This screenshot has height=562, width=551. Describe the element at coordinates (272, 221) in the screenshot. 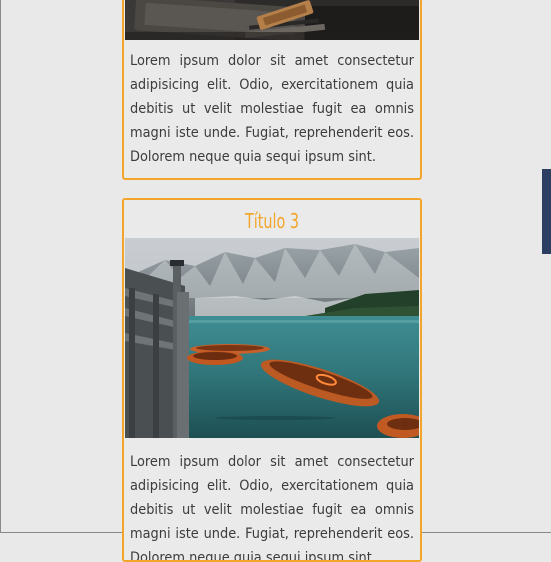

I see `card-2-title: Título 3` at that location.